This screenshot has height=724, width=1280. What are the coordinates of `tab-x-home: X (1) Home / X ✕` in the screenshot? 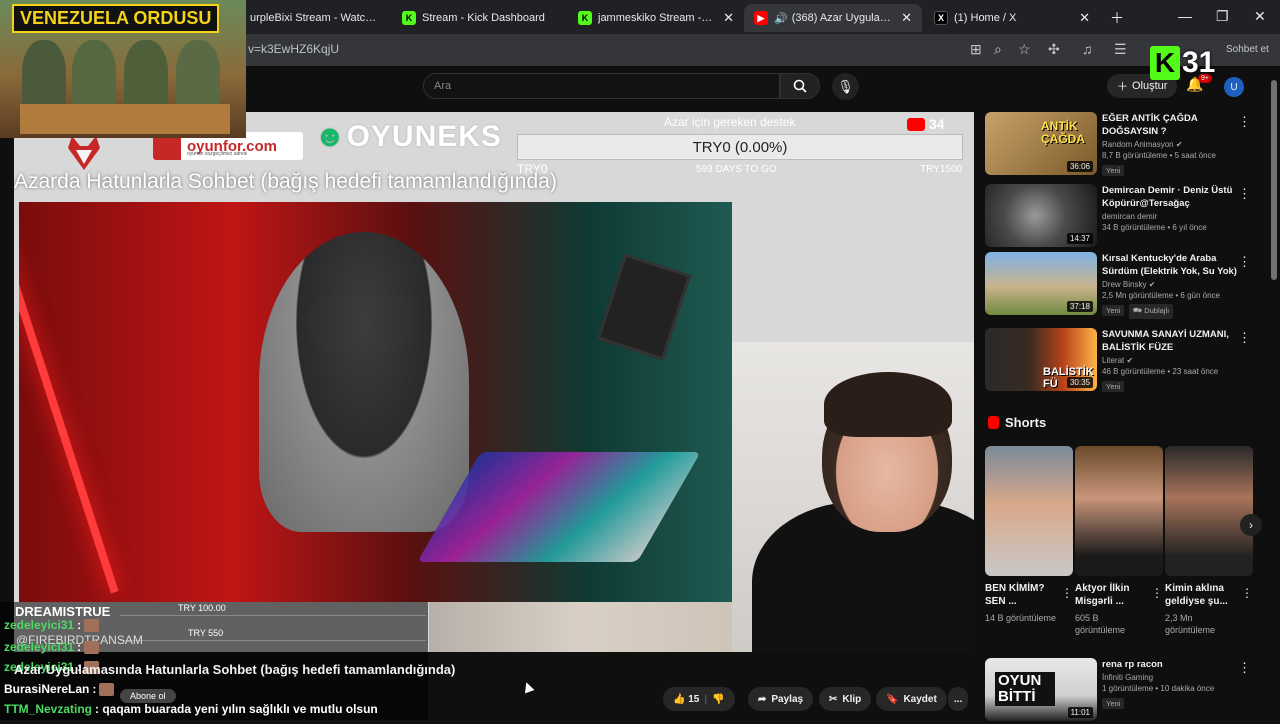 It's located at (1012, 18).